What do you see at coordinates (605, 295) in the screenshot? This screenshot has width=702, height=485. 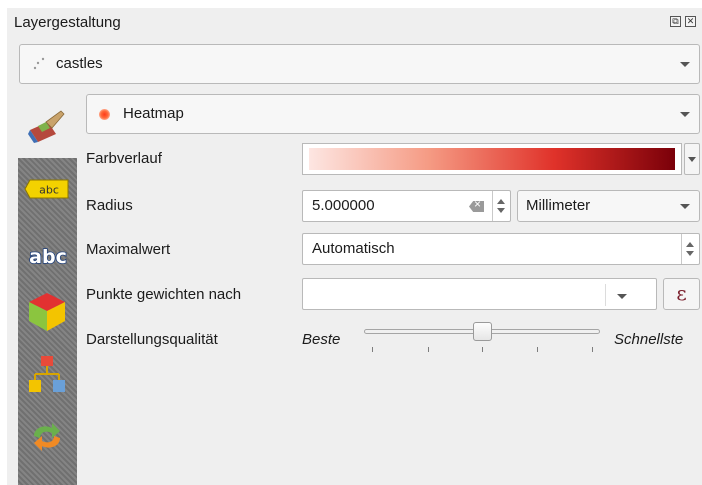 I see `weight-separator` at bounding box center [605, 295].